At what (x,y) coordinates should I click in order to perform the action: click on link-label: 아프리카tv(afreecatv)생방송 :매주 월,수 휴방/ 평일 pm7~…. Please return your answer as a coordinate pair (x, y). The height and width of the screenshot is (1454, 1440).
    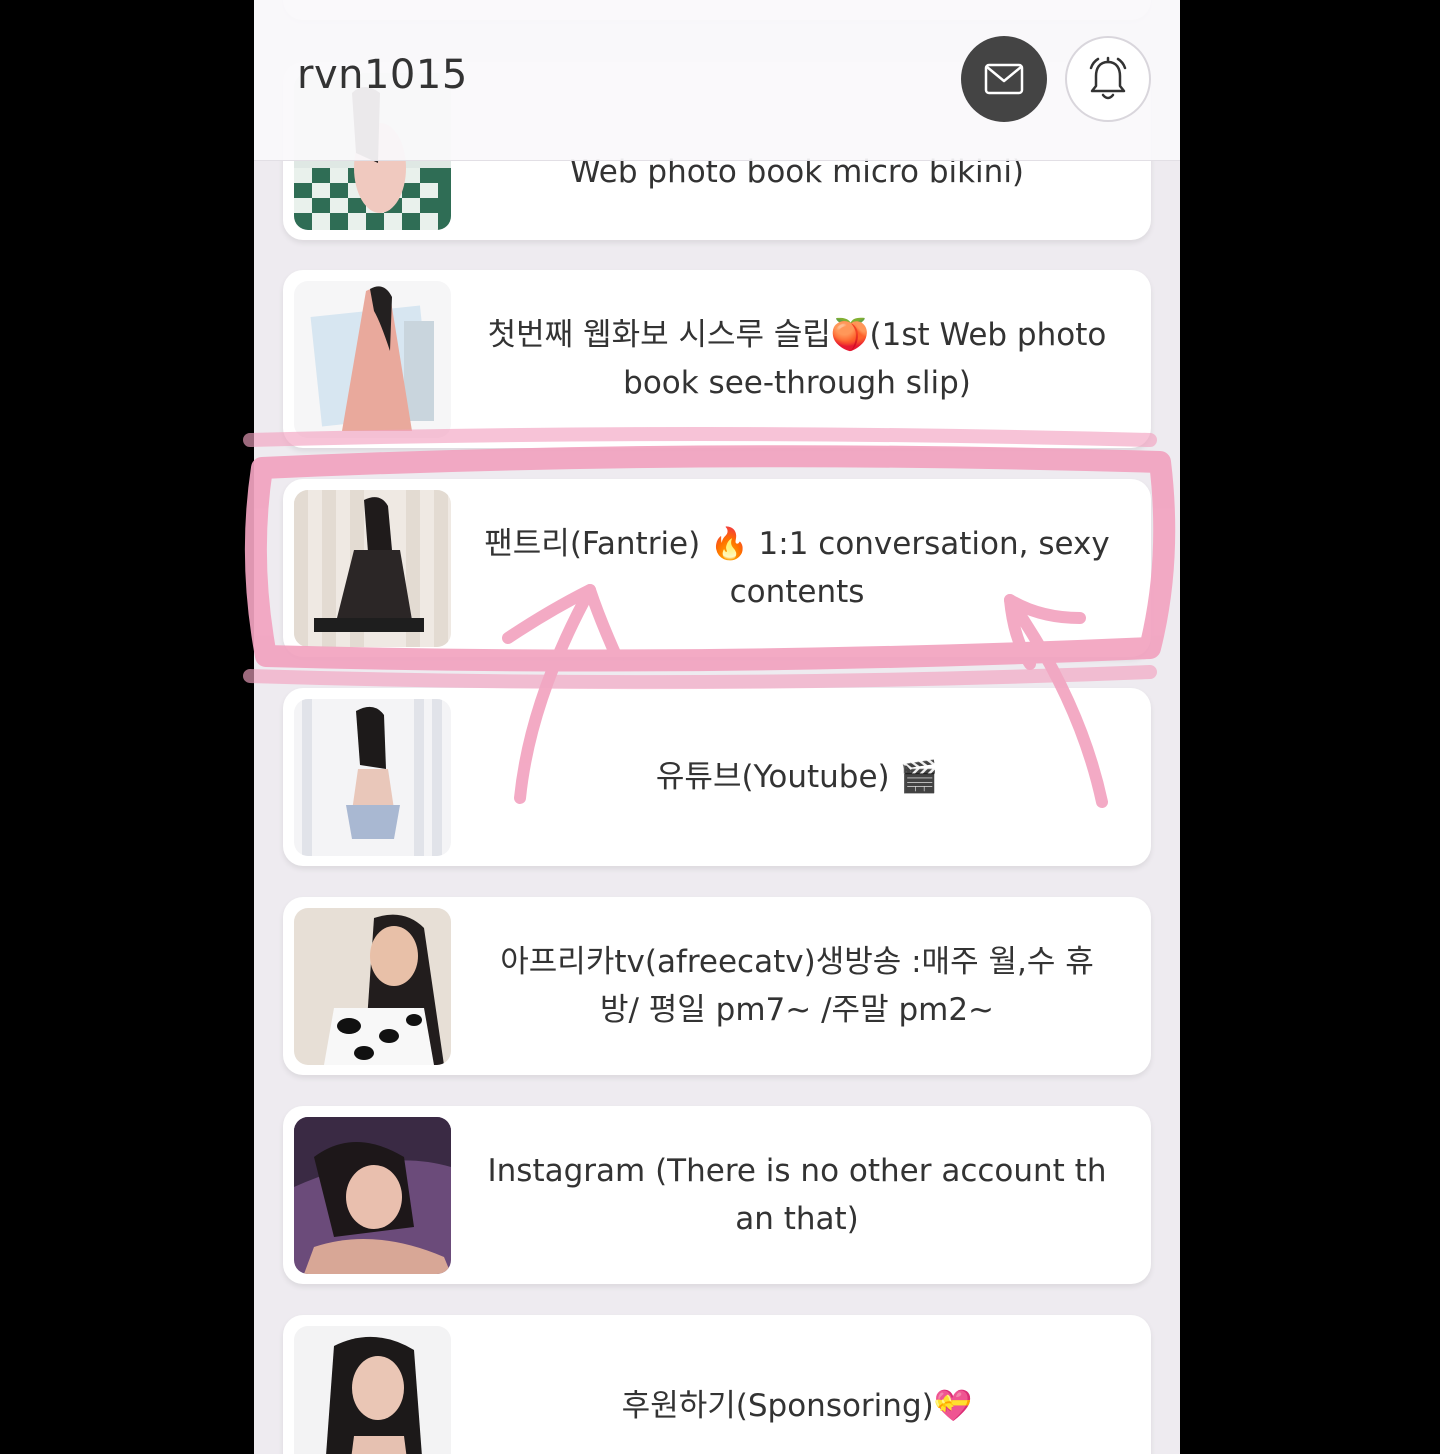
    Looking at the image, I should click on (797, 986).